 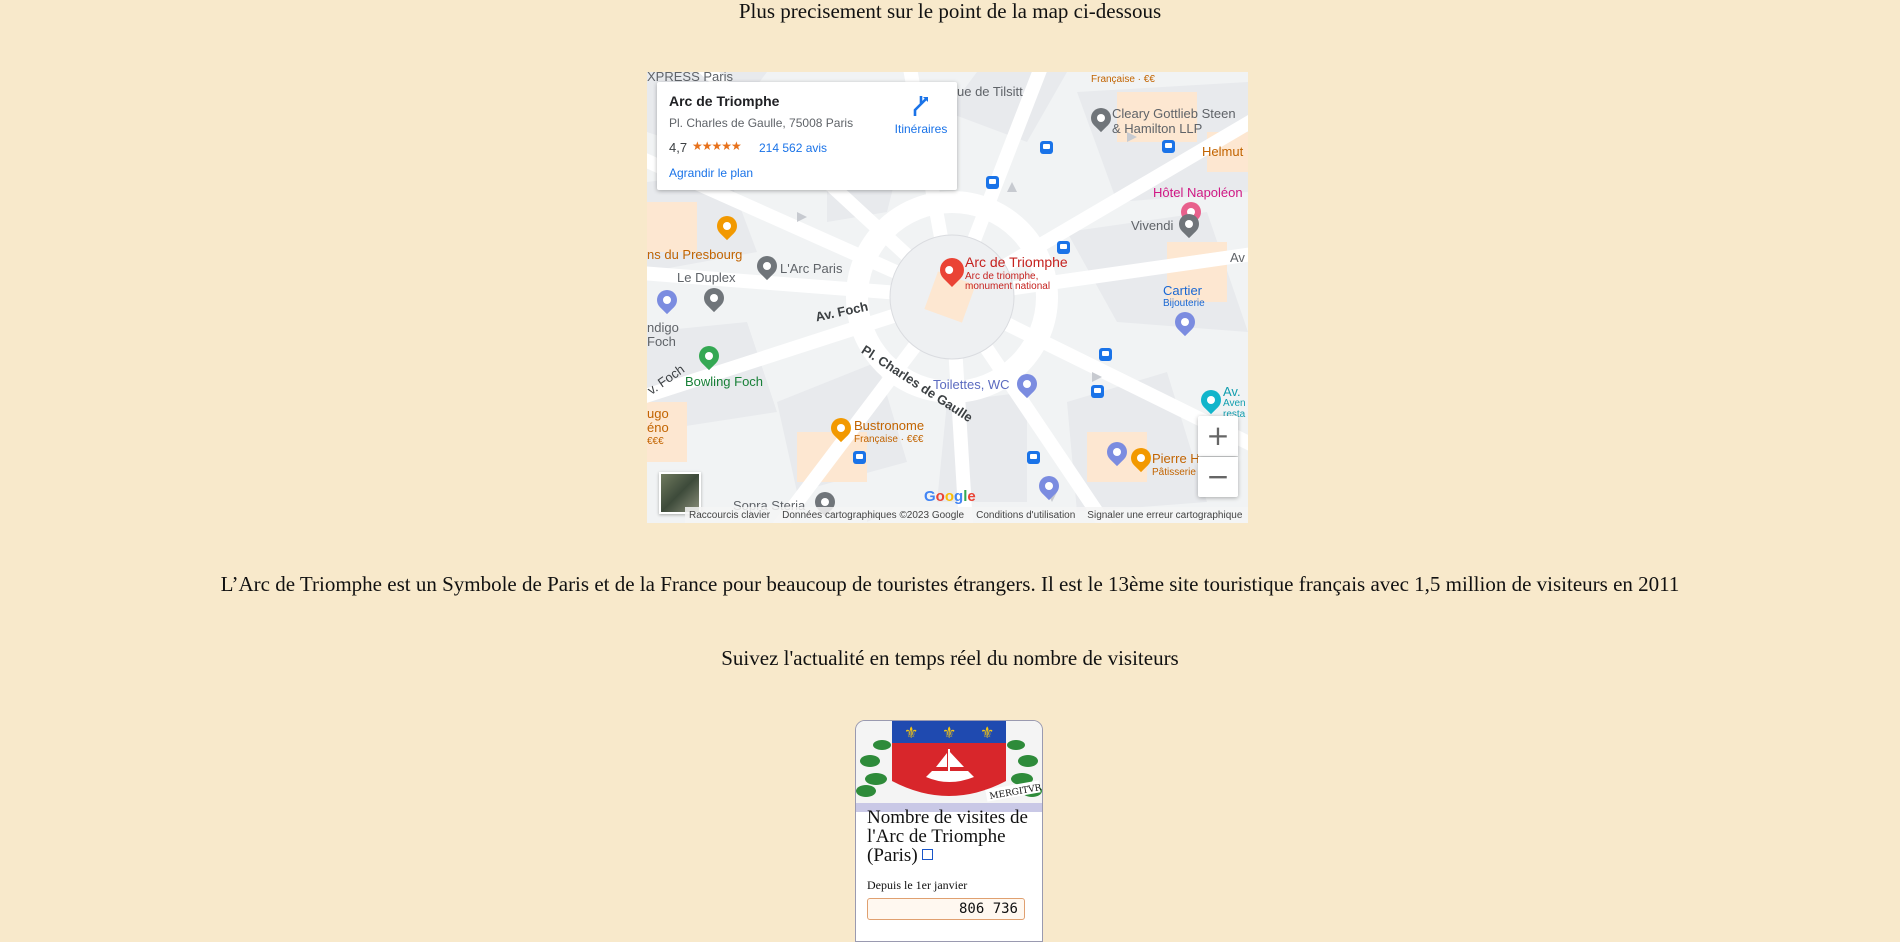 I want to click on place-rating: 4,7, so click(x=678, y=147).